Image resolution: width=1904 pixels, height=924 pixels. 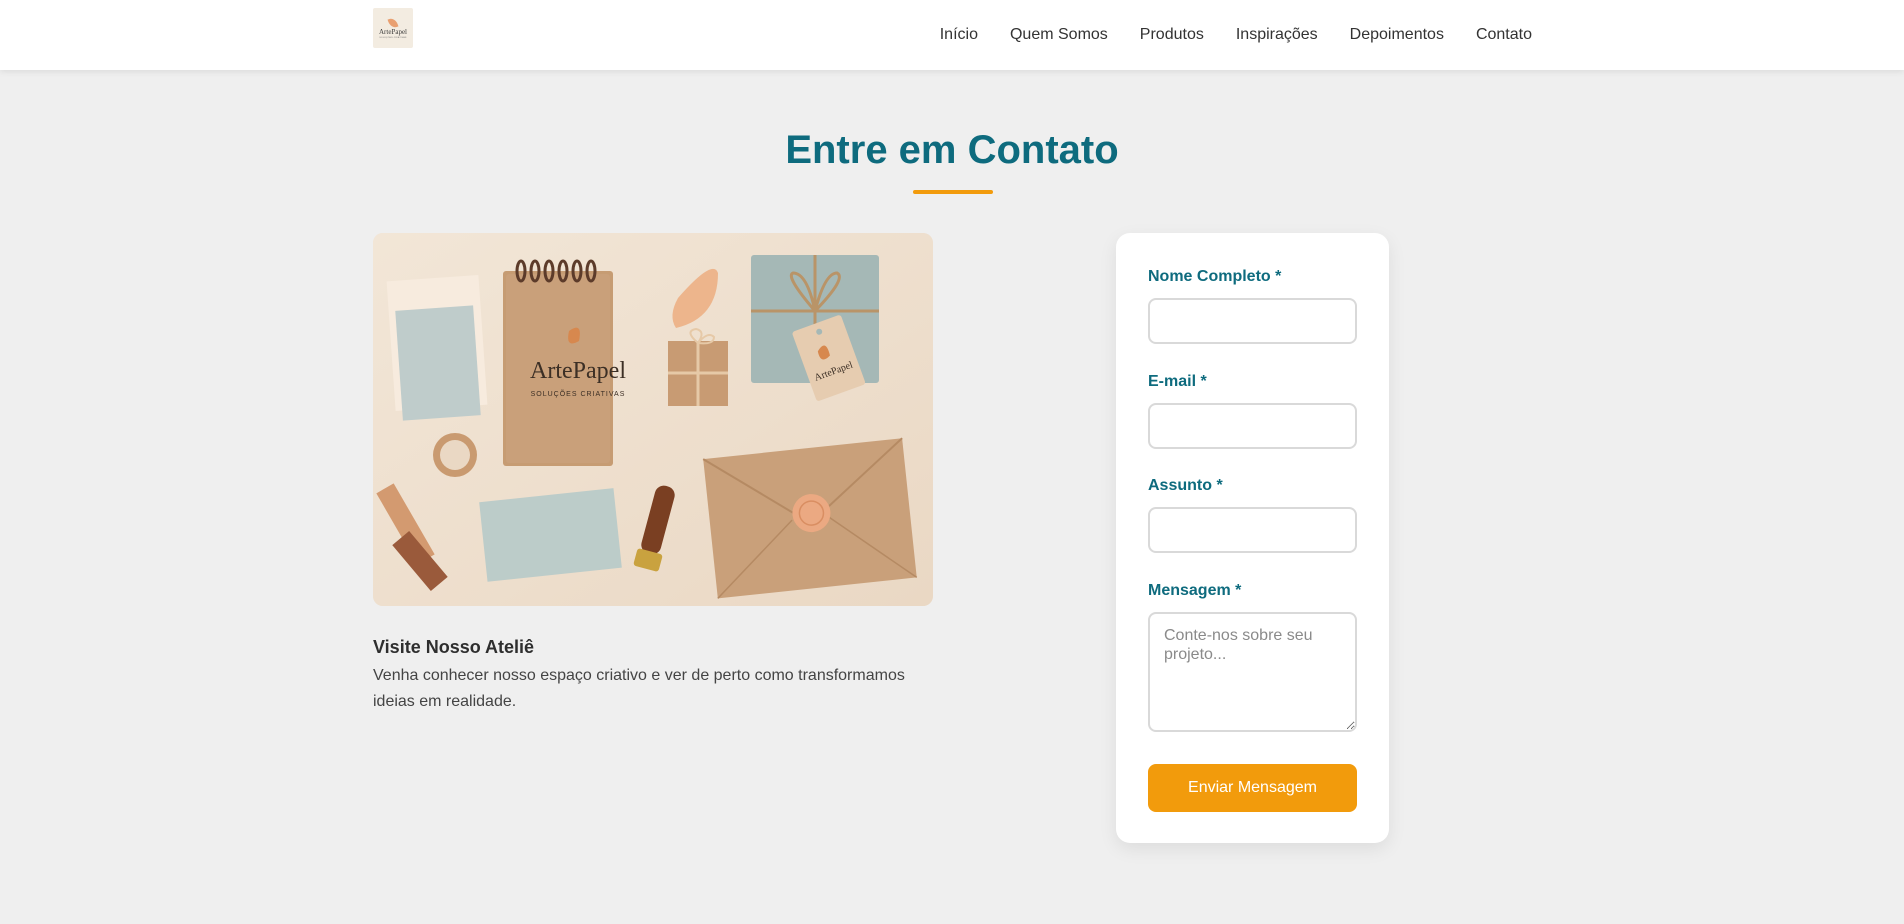 I want to click on nav-link-quem-somos: Quem Somos, so click(x=1059, y=35).